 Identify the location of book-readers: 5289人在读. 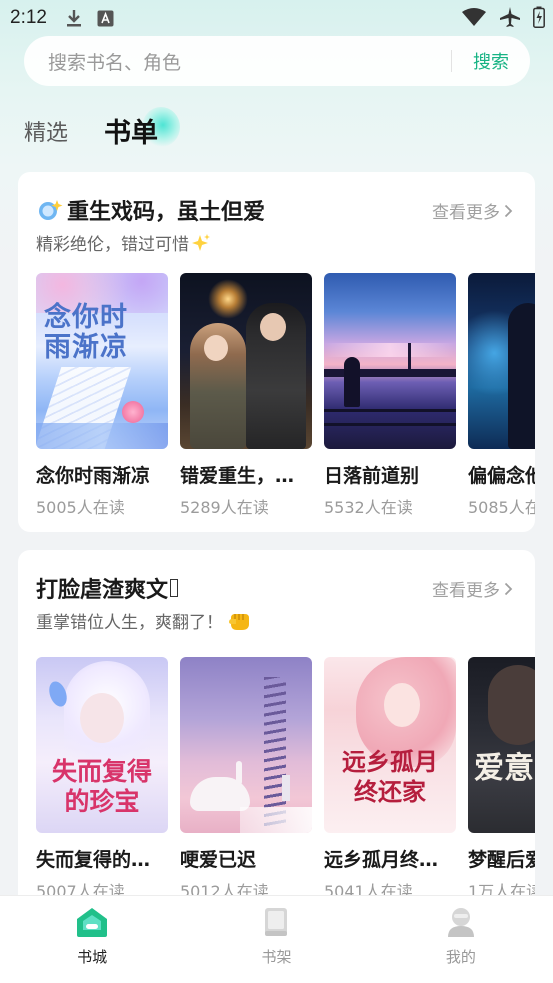
(224, 507).